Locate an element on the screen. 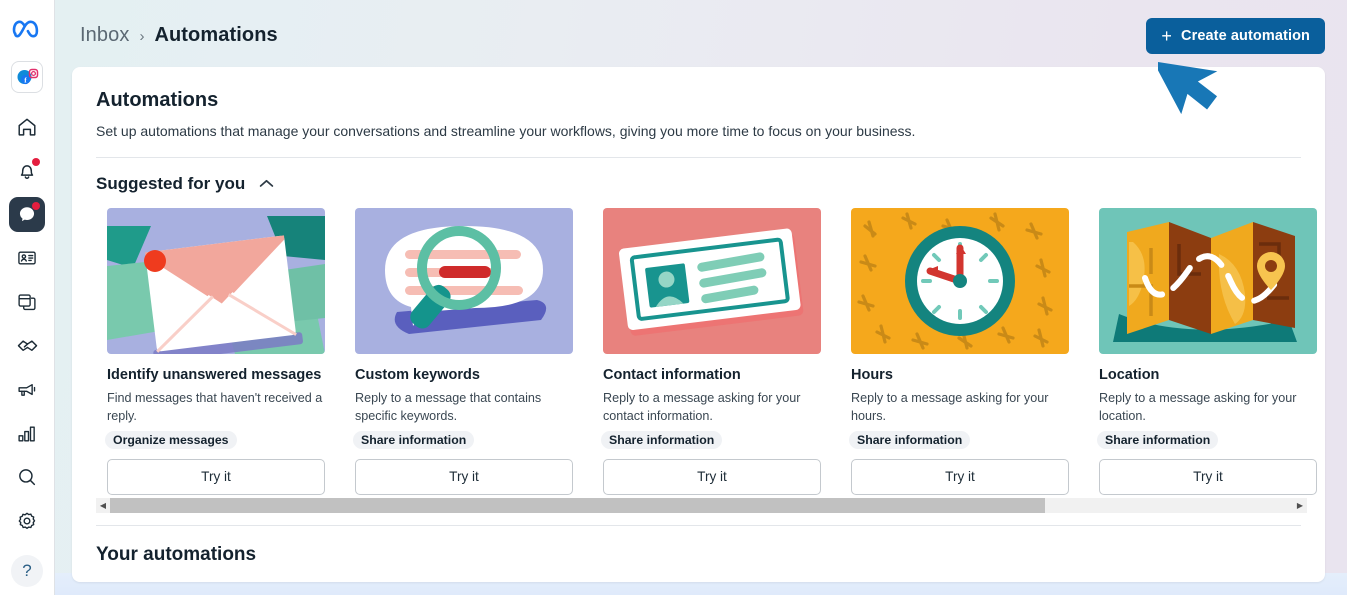 The image size is (1347, 595). scrollbar-thumb is located at coordinates (577, 505).